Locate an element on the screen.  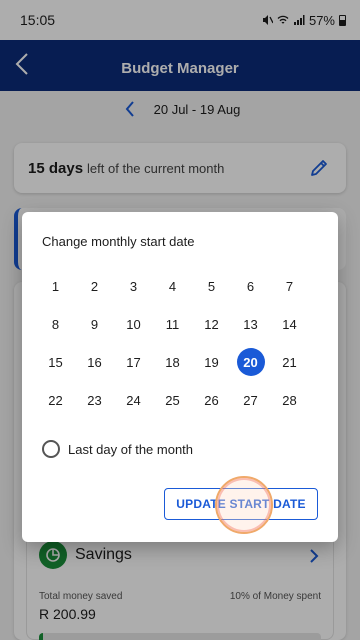
day-option: 26 is located at coordinates (211, 400).